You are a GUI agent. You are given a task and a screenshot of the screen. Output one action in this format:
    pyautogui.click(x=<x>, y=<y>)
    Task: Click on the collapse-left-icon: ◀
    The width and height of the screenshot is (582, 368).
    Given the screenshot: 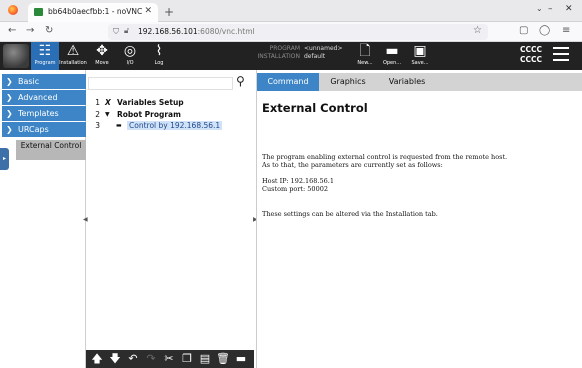 What is the action you would take?
    pyautogui.click(x=85, y=219)
    